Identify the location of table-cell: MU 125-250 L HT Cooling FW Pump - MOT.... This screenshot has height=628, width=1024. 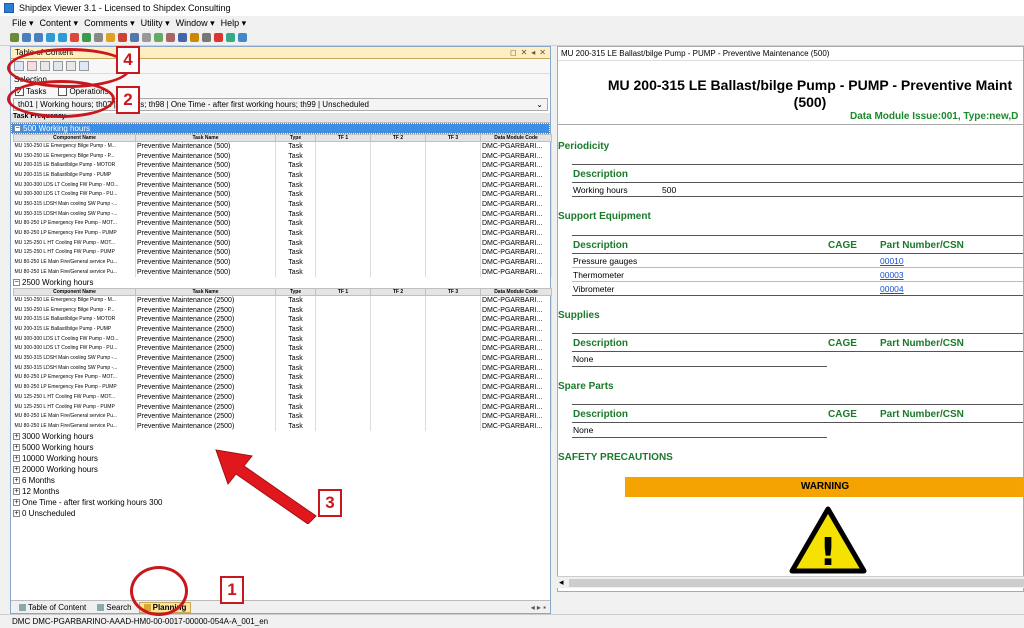
(74, 397).